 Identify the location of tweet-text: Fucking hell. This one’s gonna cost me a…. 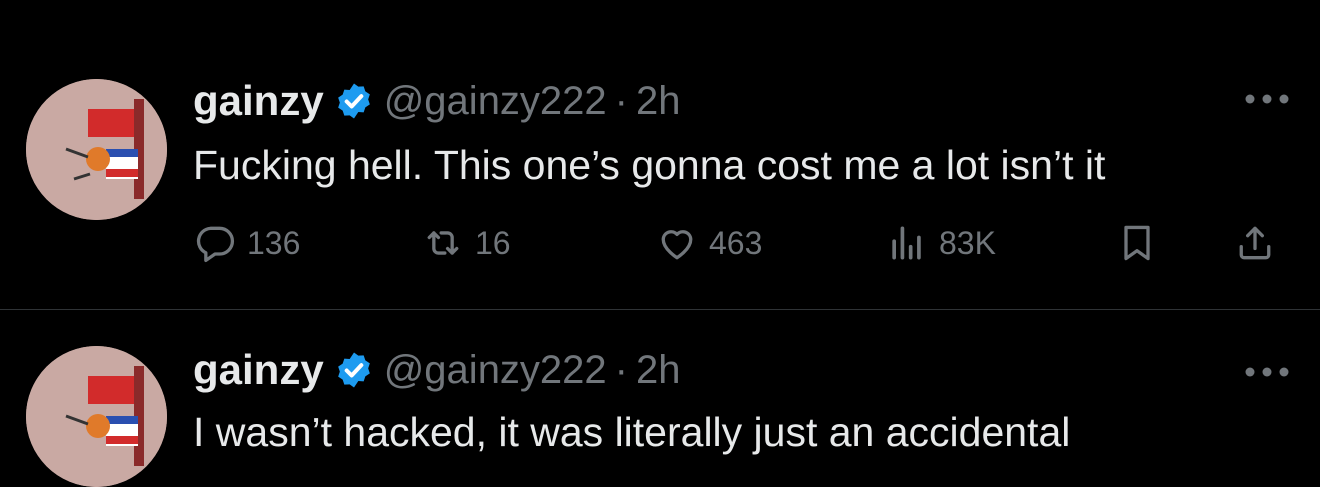
(649, 165).